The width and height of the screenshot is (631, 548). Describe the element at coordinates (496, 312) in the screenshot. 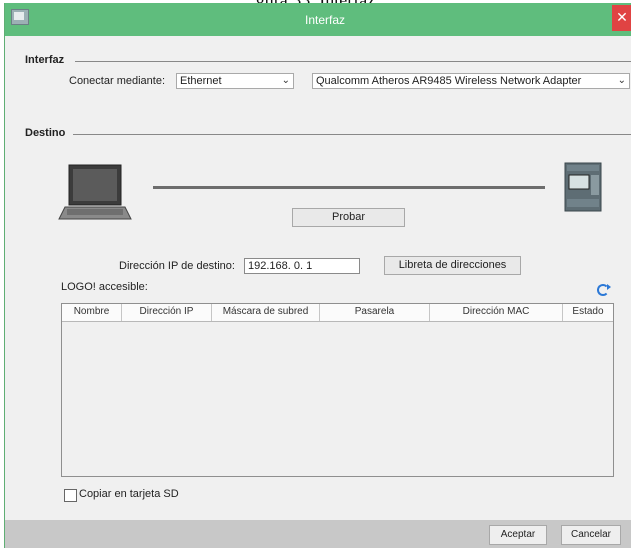

I see `column-header-mac: Dirección MAC` at that location.